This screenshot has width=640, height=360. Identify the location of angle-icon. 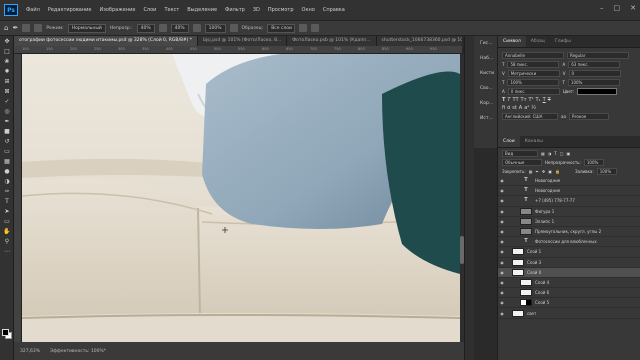
(233, 28).